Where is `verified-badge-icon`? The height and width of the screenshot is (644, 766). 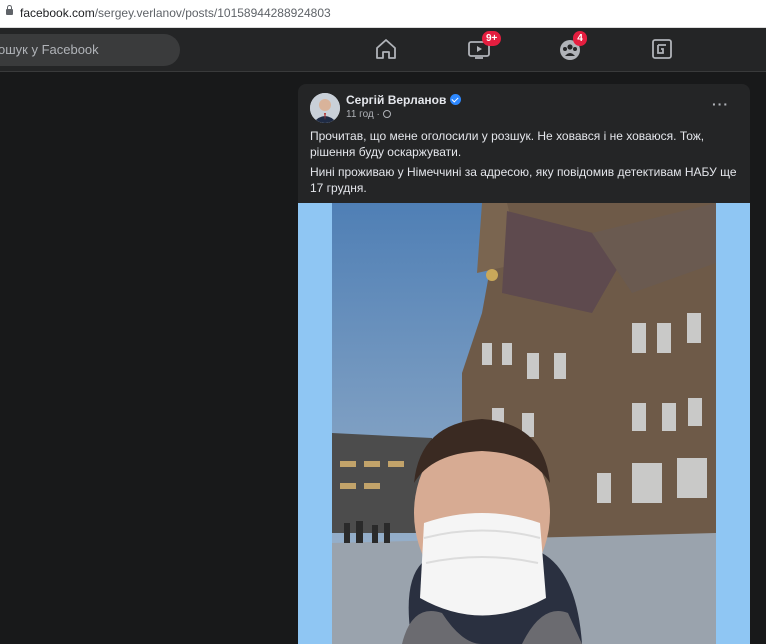
verified-badge-icon is located at coordinates (456, 99).